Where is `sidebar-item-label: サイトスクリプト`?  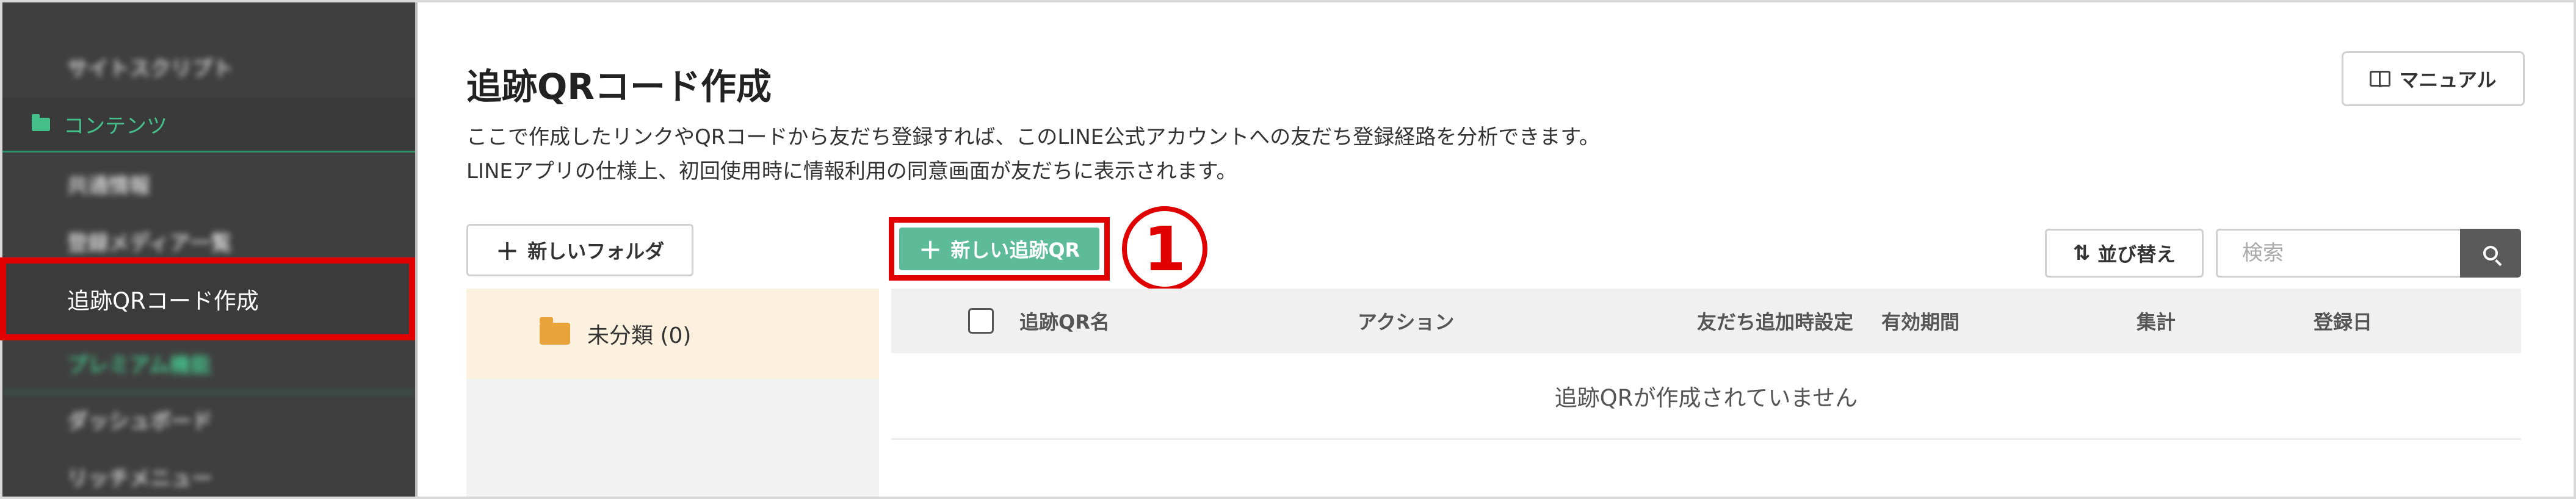 sidebar-item-label: サイトスクリプト is located at coordinates (150, 69).